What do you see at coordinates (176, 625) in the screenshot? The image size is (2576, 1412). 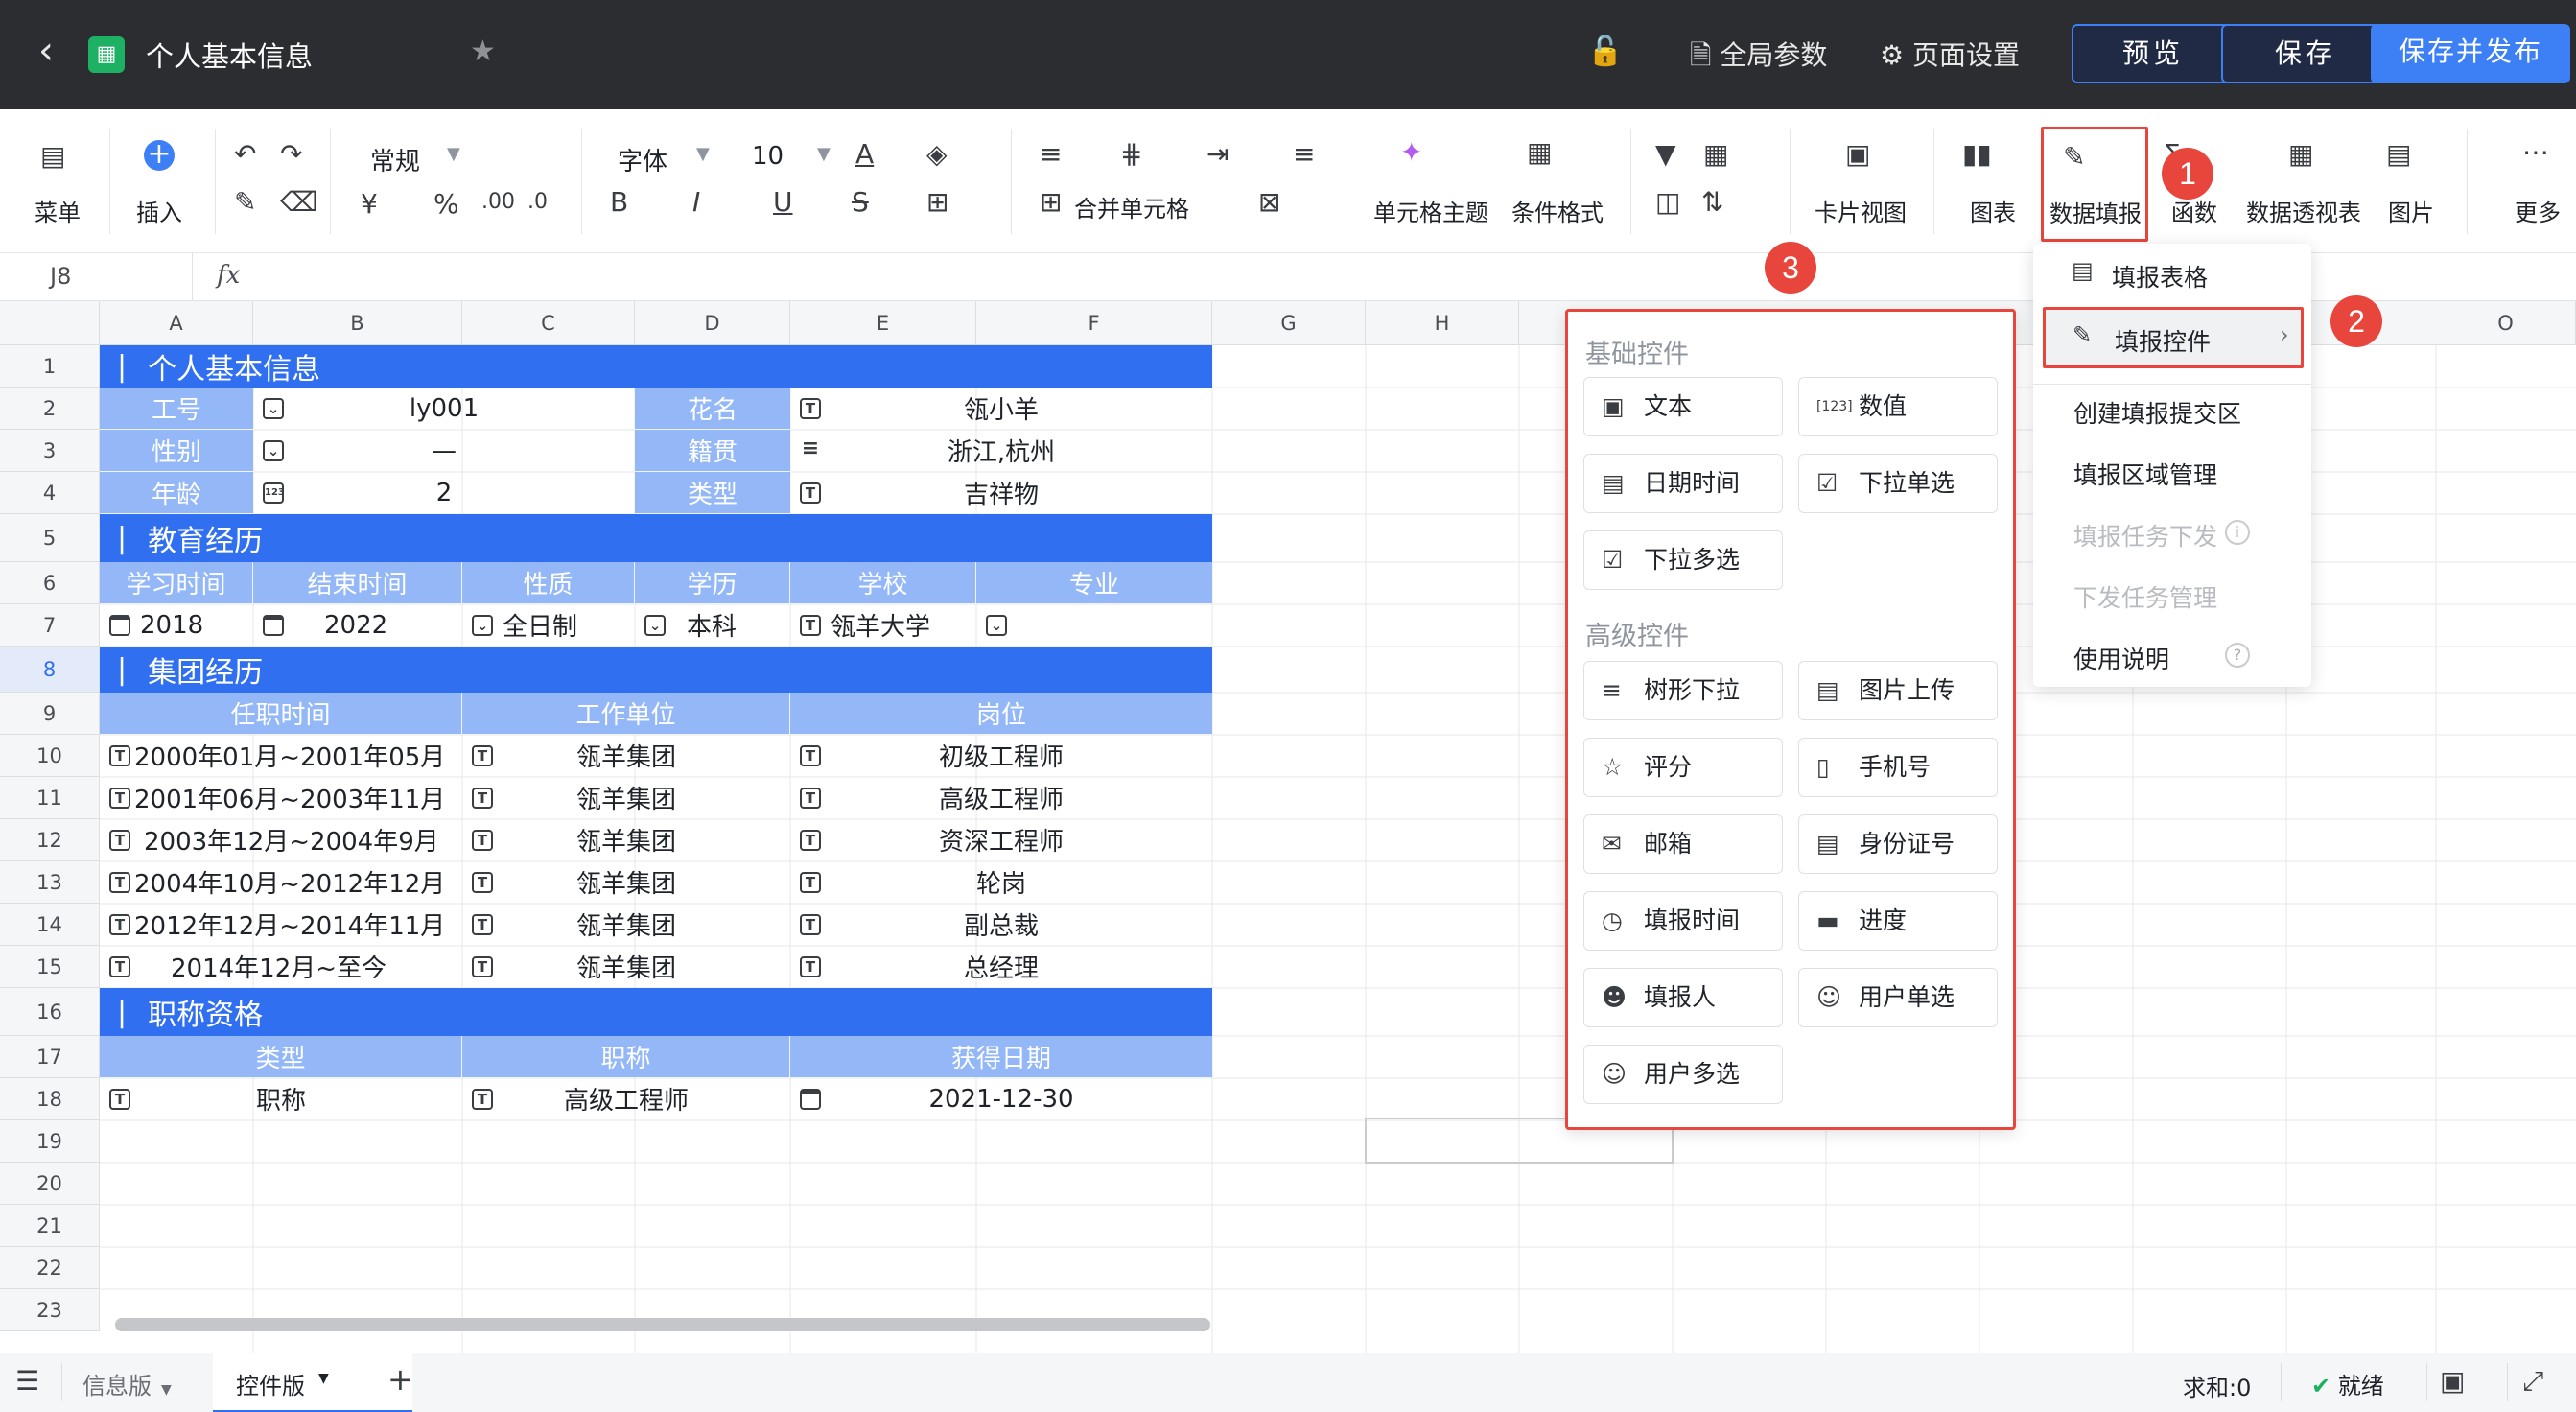 I see `control-cell: 2018` at bounding box center [176, 625].